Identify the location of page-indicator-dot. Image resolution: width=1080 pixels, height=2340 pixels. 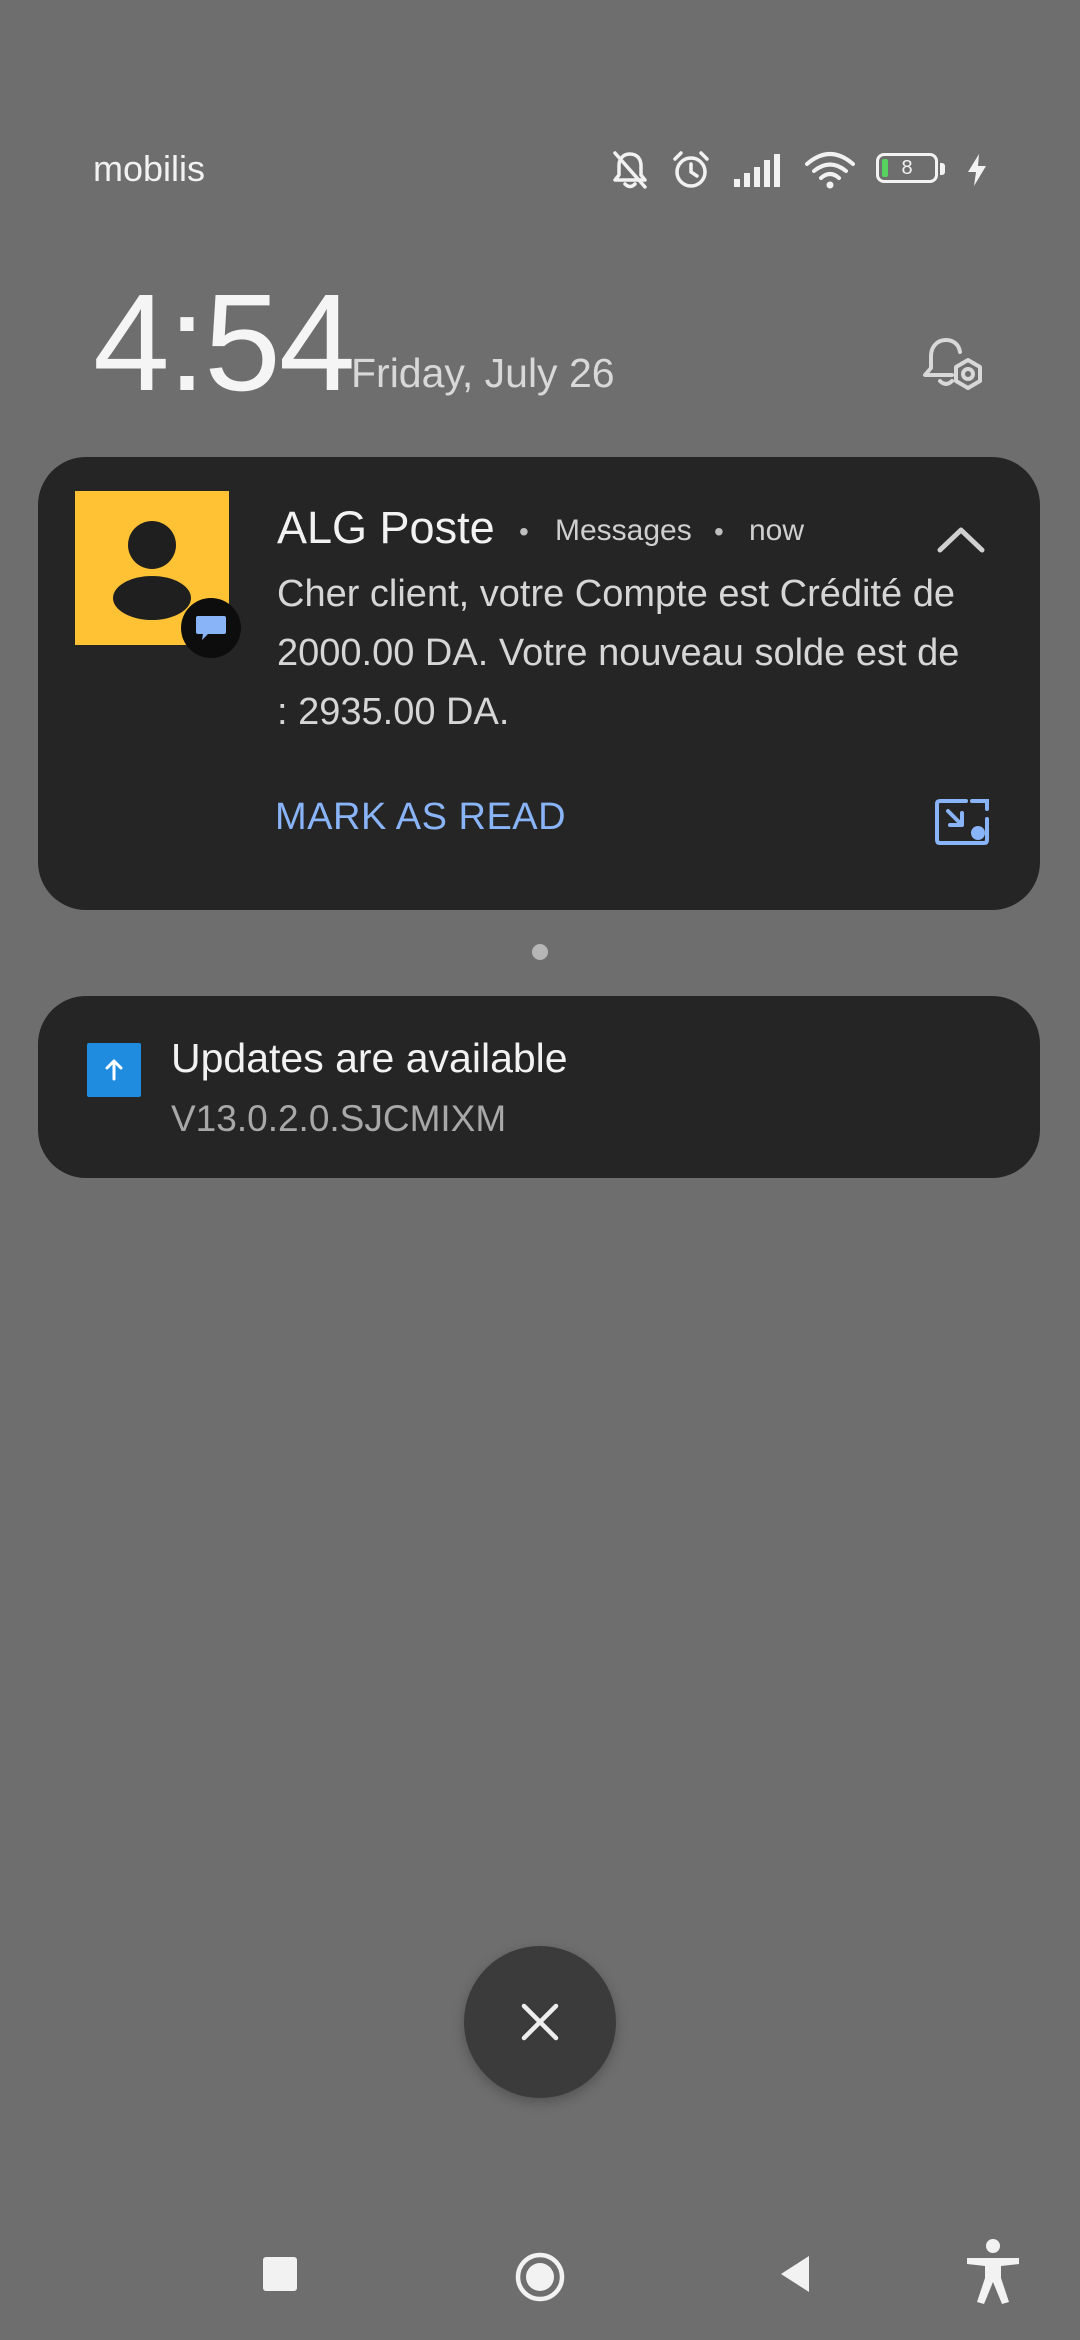
(540, 952).